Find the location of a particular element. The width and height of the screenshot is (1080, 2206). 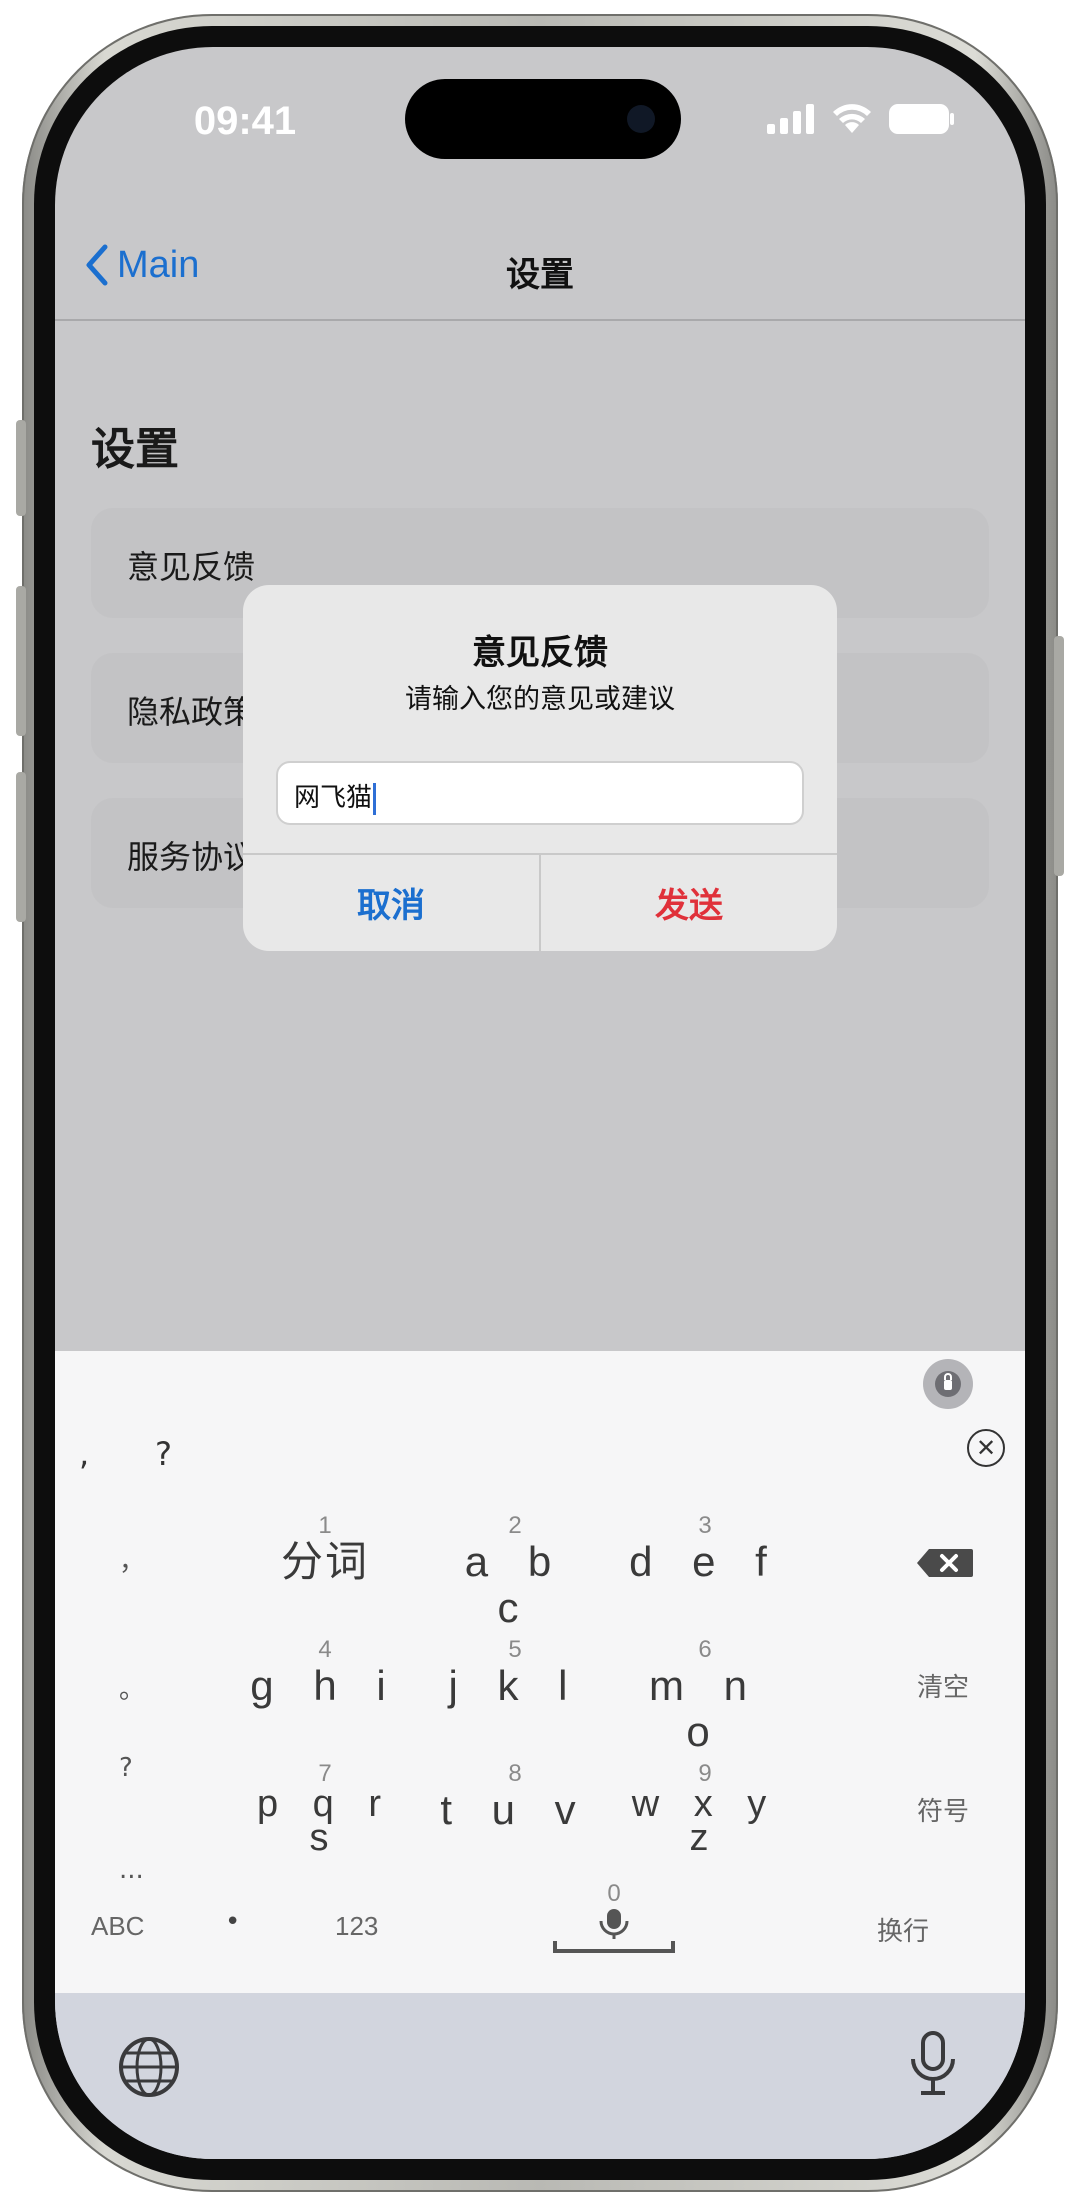

dynamic-island is located at coordinates (543, 119).